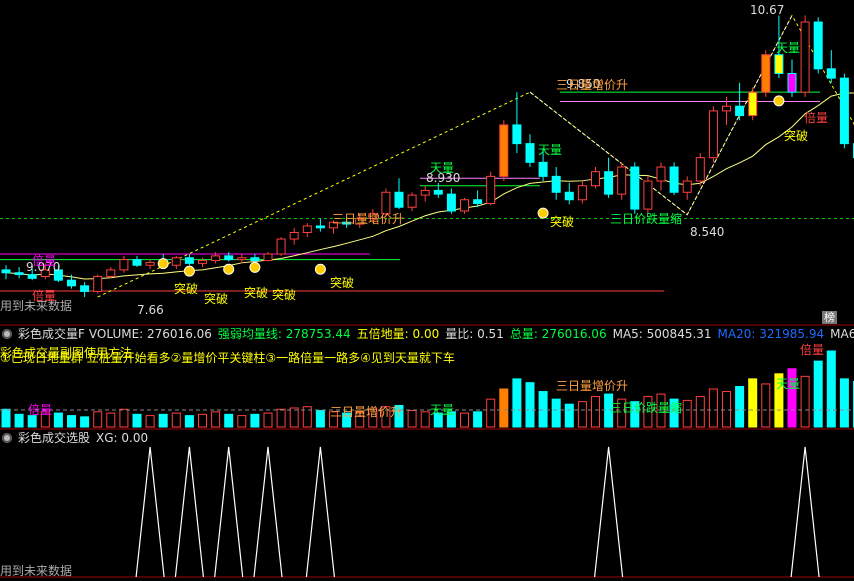  I want to click on wbdl-value: 五倍地量: 0.00, so click(398, 334).